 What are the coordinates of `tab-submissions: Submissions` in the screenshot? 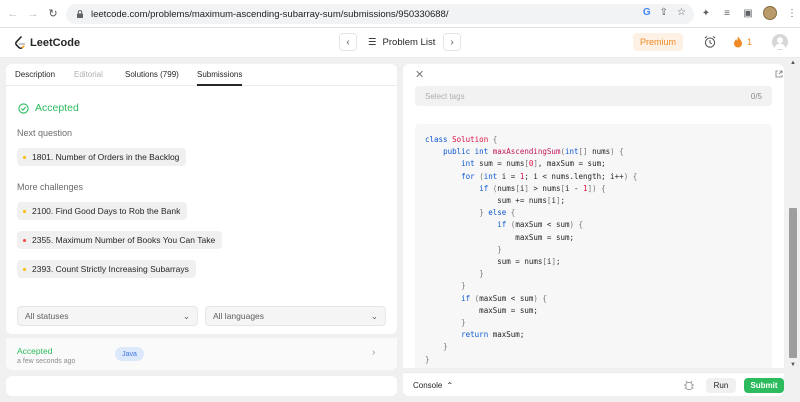 It's located at (220, 78).